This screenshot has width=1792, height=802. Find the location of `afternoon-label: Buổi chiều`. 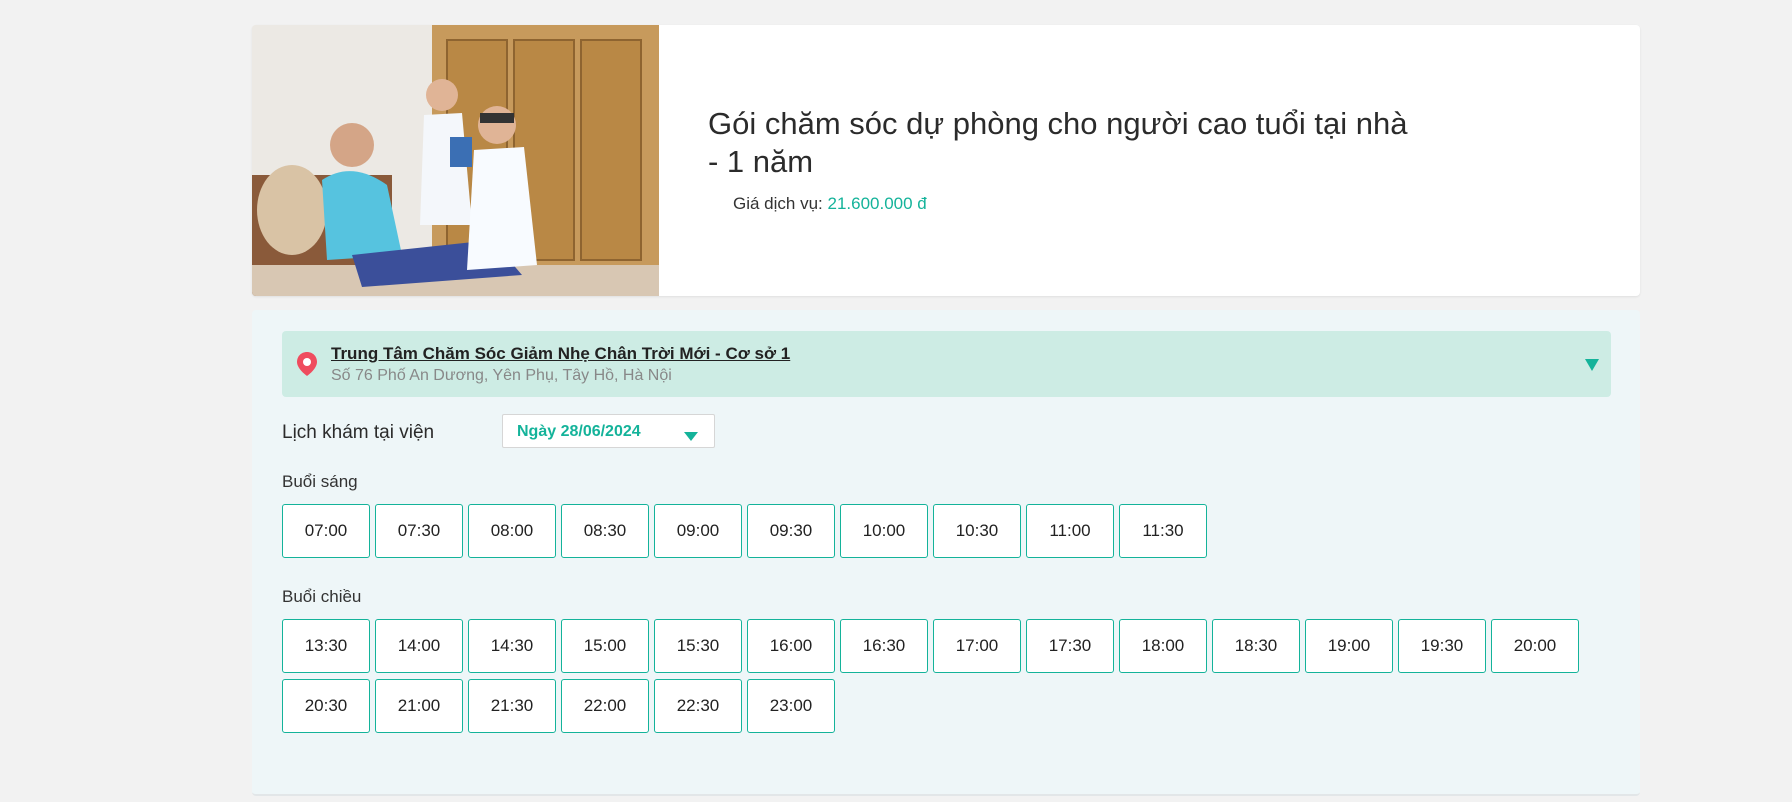

afternoon-label: Buổi chiều is located at coordinates (322, 596).